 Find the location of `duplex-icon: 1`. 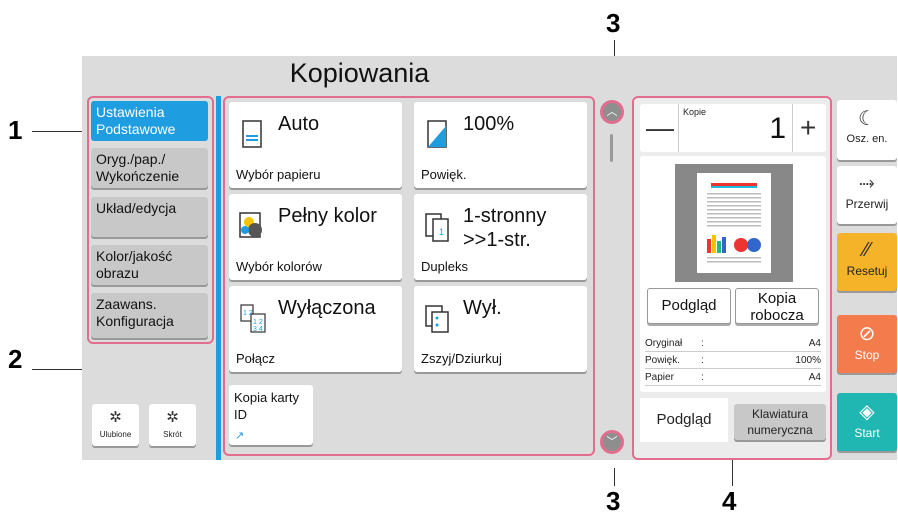

duplex-icon: 1 is located at coordinates (437, 227).